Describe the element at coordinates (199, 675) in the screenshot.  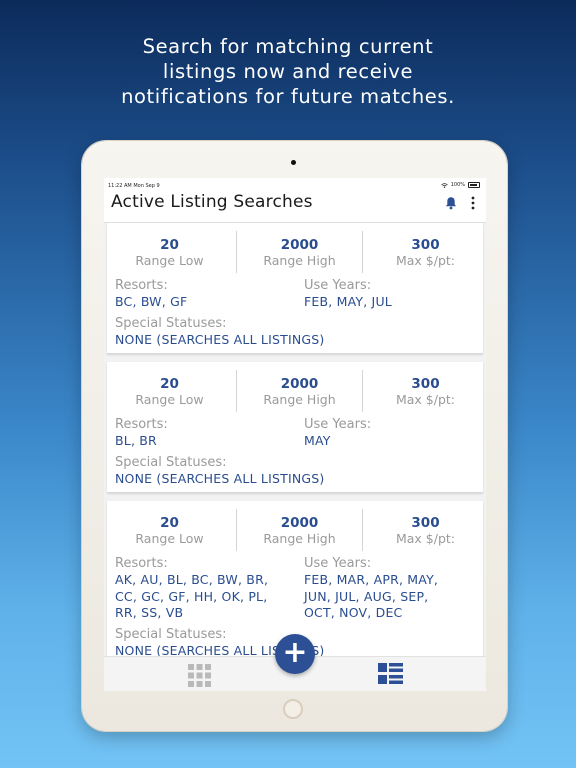
I see `grid-icon` at that location.